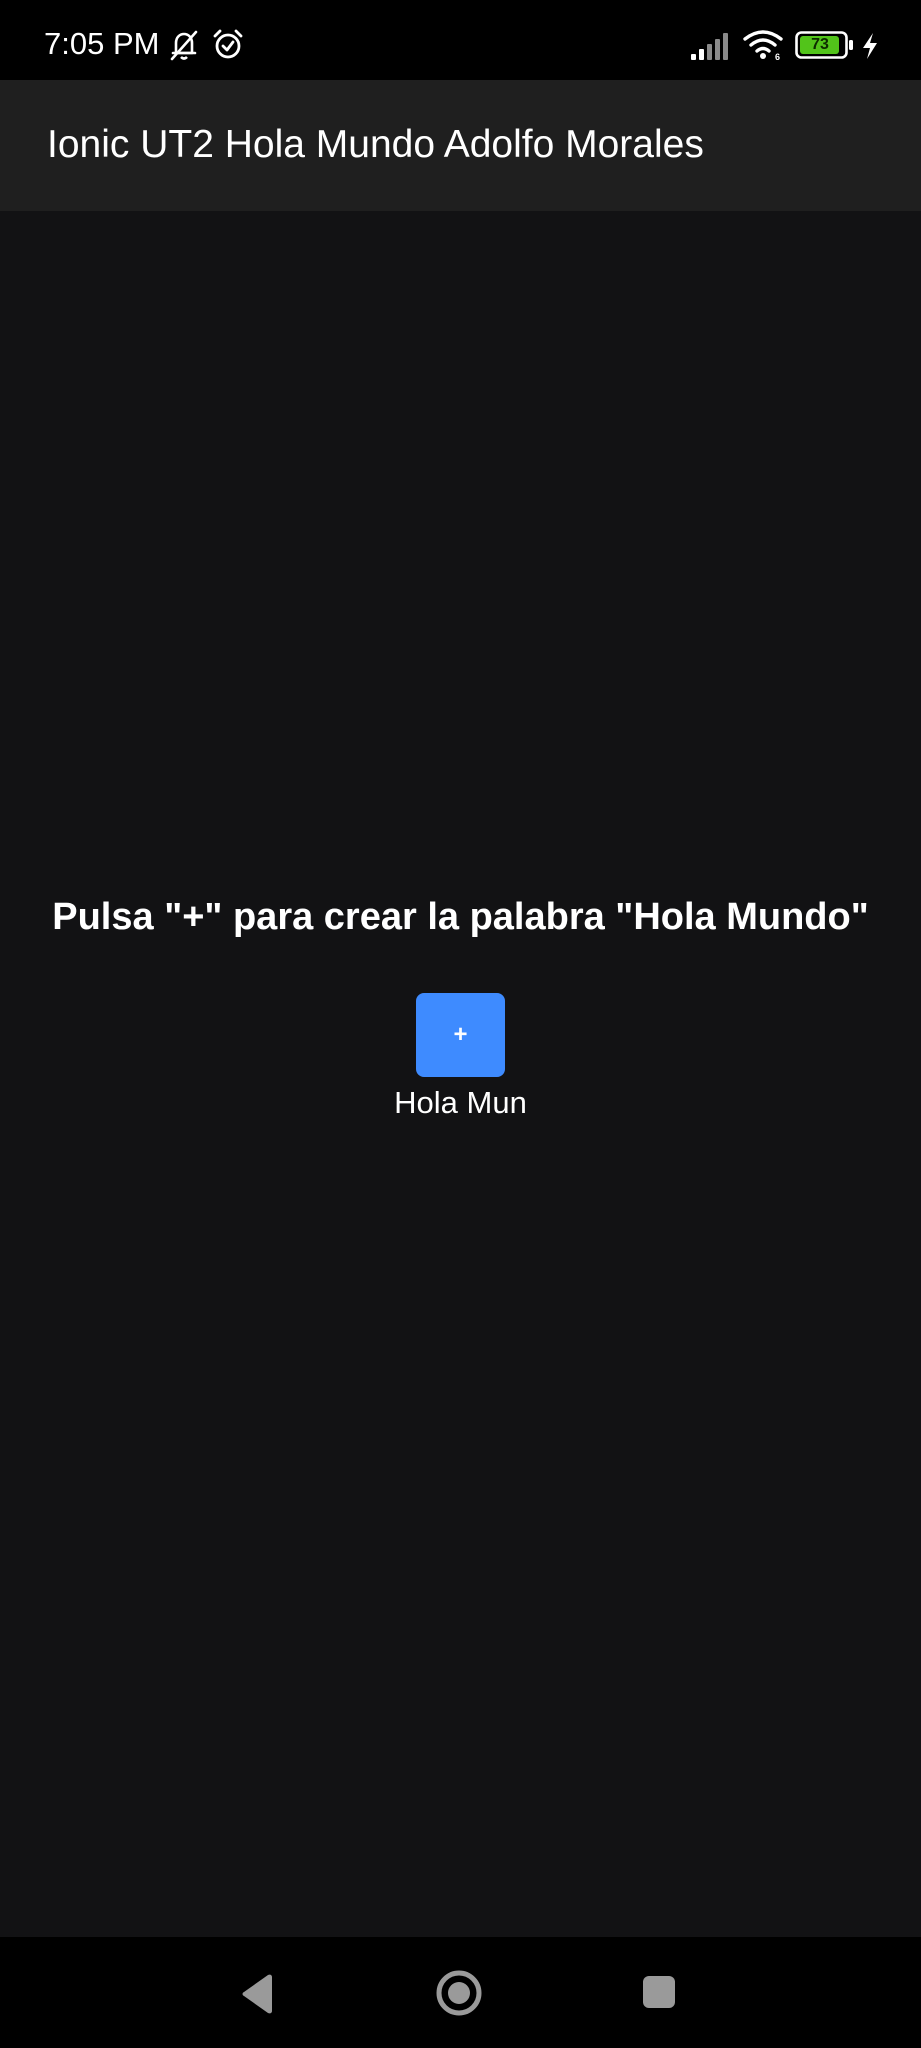  Describe the element at coordinates (777, 57) in the screenshot. I see `svg-text: 6` at that location.